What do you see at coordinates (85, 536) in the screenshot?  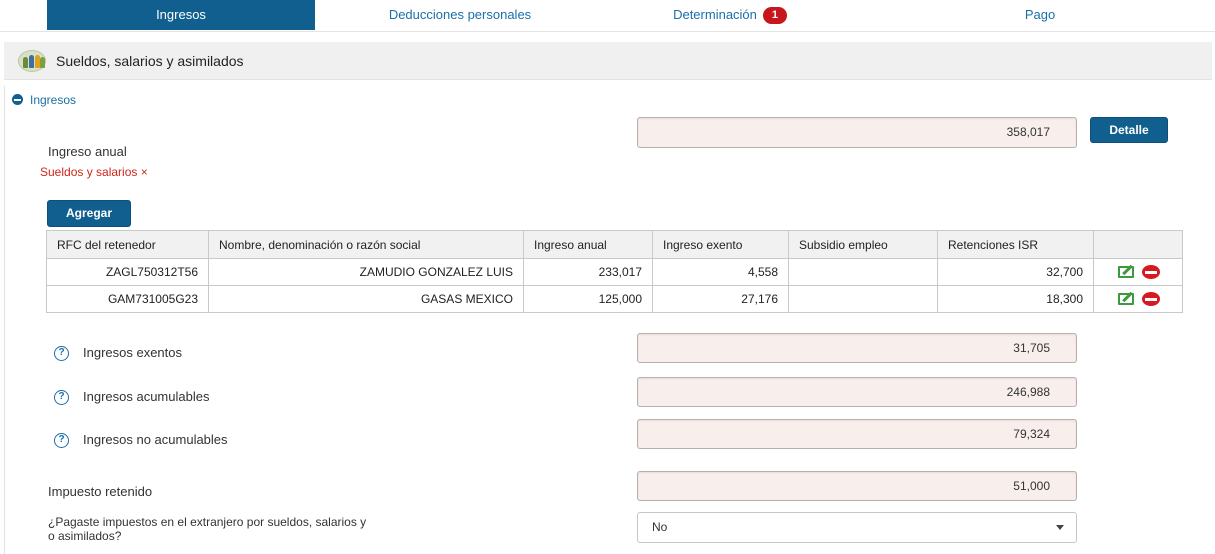 I see `extranjero-question-line2: o asimilados?` at bounding box center [85, 536].